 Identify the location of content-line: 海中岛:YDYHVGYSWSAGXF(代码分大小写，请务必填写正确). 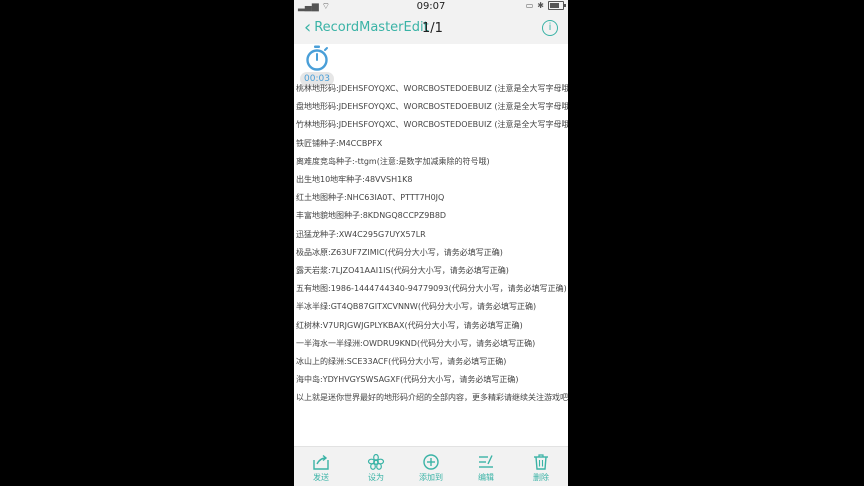
(407, 380).